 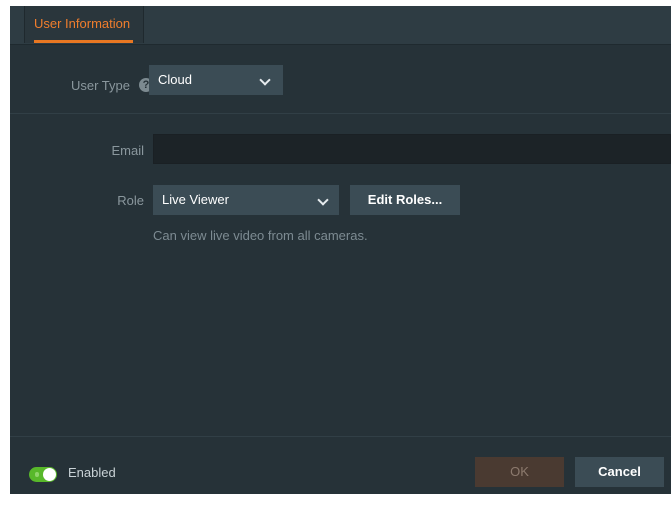 What do you see at coordinates (92, 472) in the screenshot?
I see `enabled-label: Enabled` at bounding box center [92, 472].